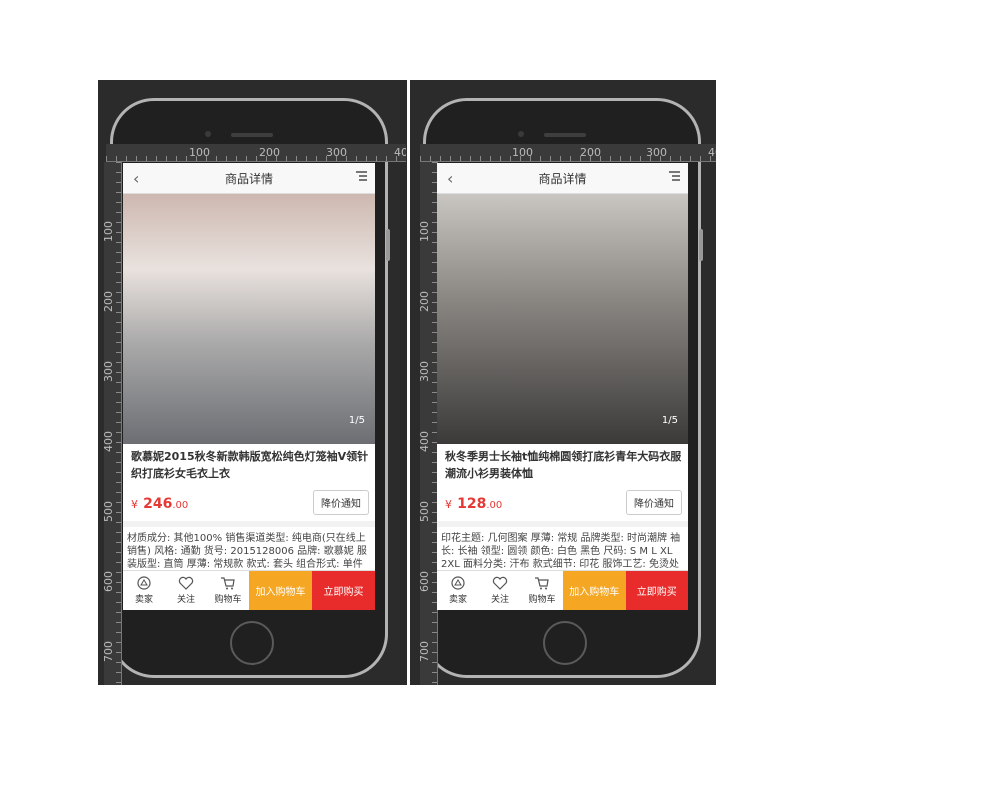 The height and width of the screenshot is (800, 1000). I want to click on price-row: ¥ 128.00 降价通知, so click(563, 502).